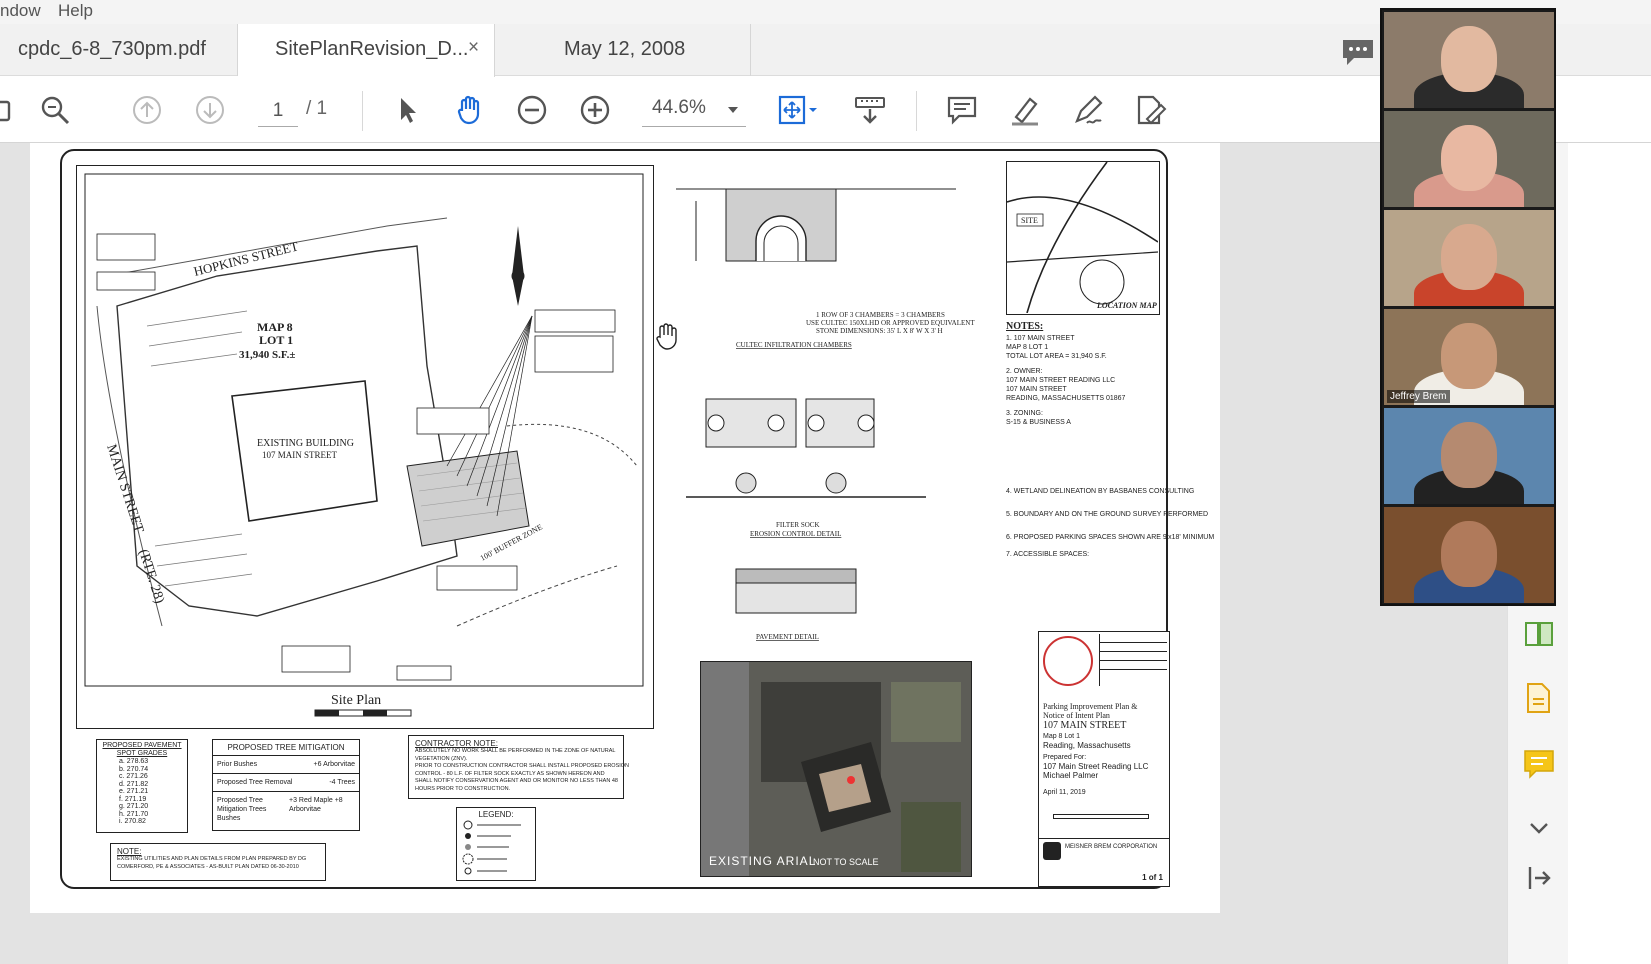  Describe the element at coordinates (763, 861) in the screenshot. I see `aerial-label: EXISTING ARIAL` at that location.